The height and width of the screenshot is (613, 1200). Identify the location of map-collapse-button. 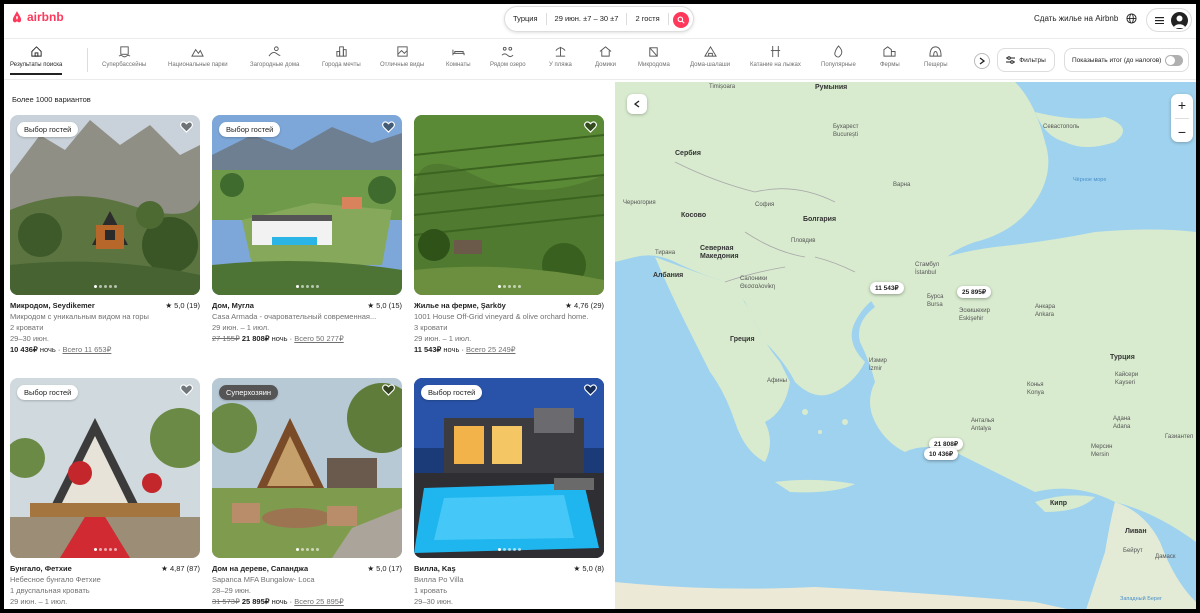
(637, 104).